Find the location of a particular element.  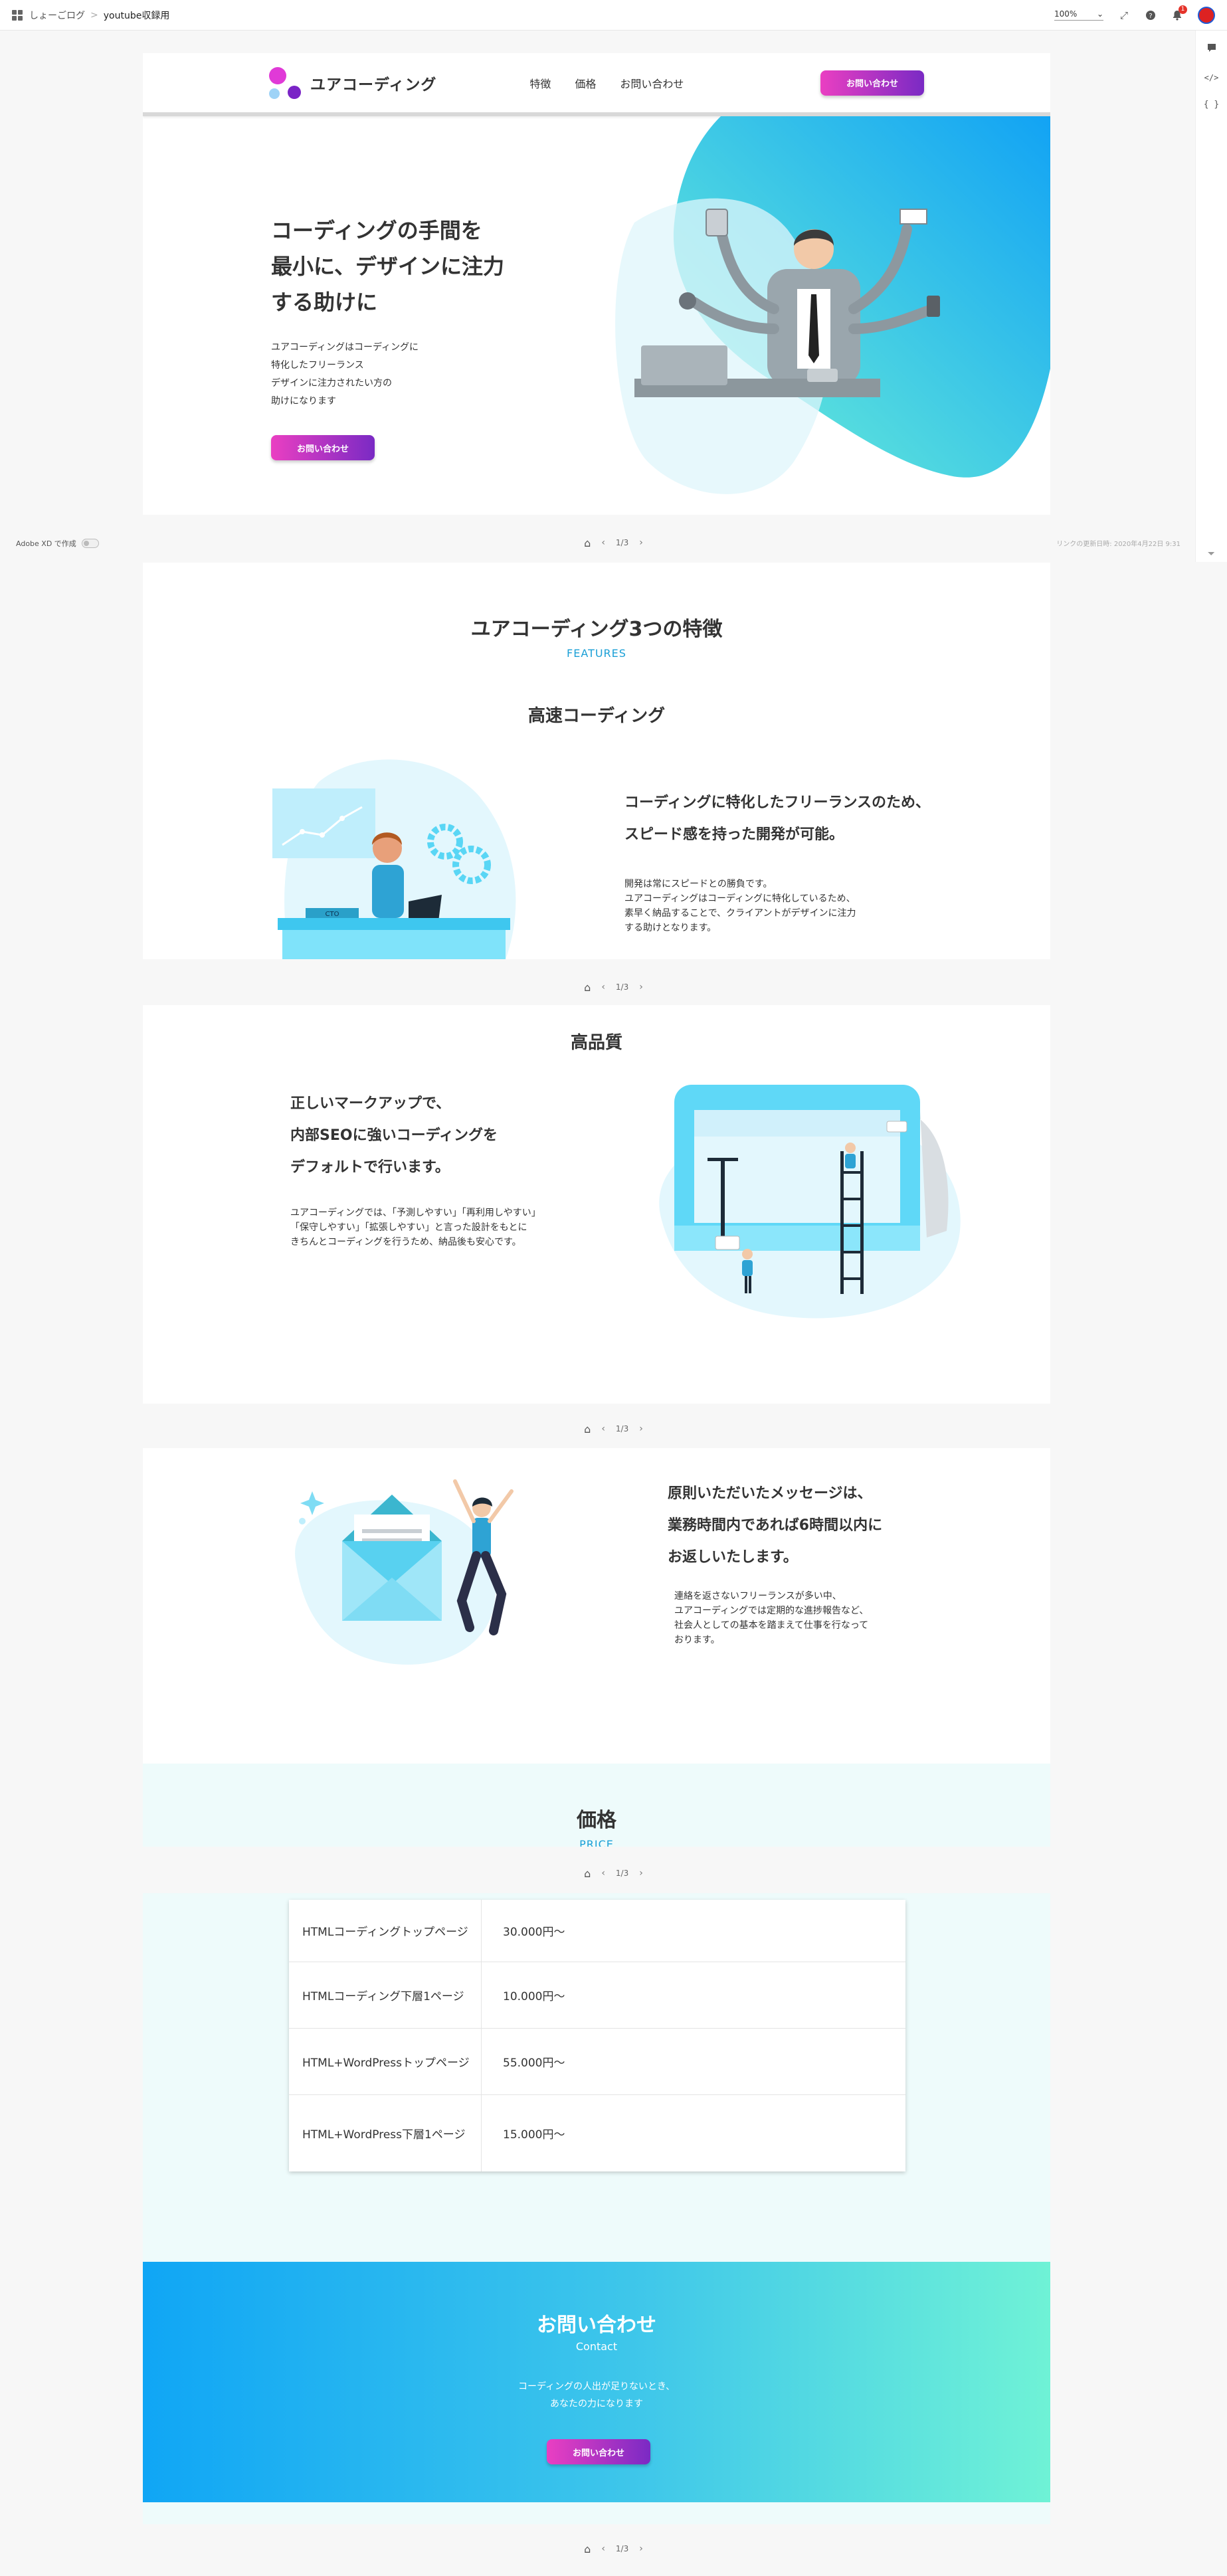

price-section-top: 価格 PRICE is located at coordinates (596, 1805).